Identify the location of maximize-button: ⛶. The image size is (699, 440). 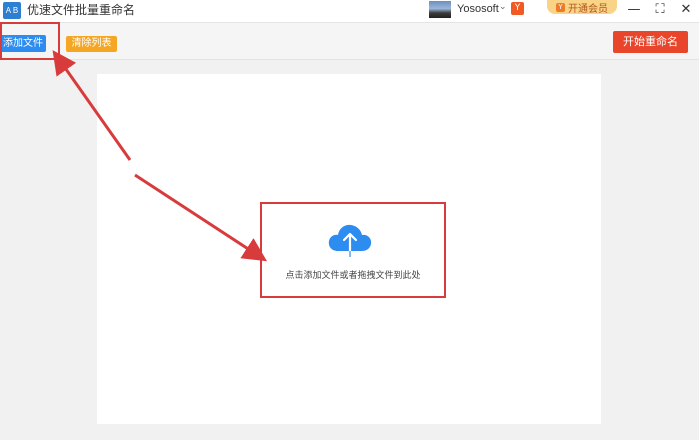
(660, 10).